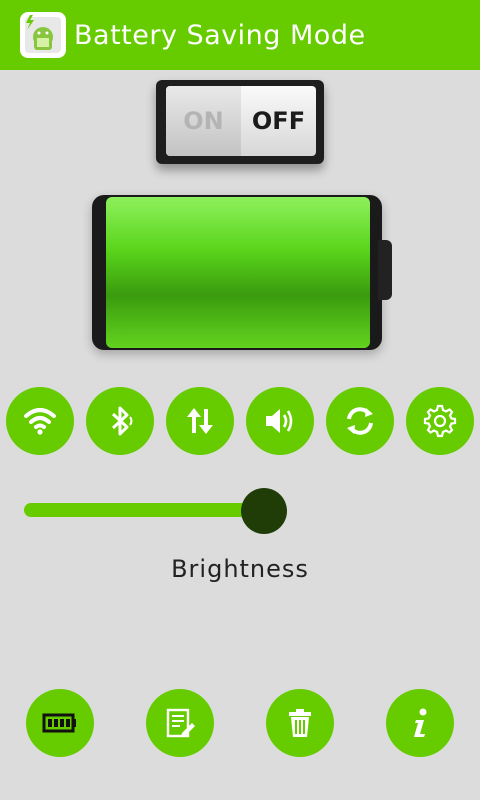 The width and height of the screenshot is (480, 800). I want to click on notes-edit-icon, so click(180, 723).